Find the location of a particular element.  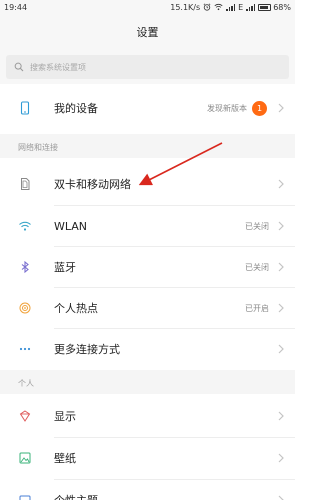

battery-fill is located at coordinates (264, 7).